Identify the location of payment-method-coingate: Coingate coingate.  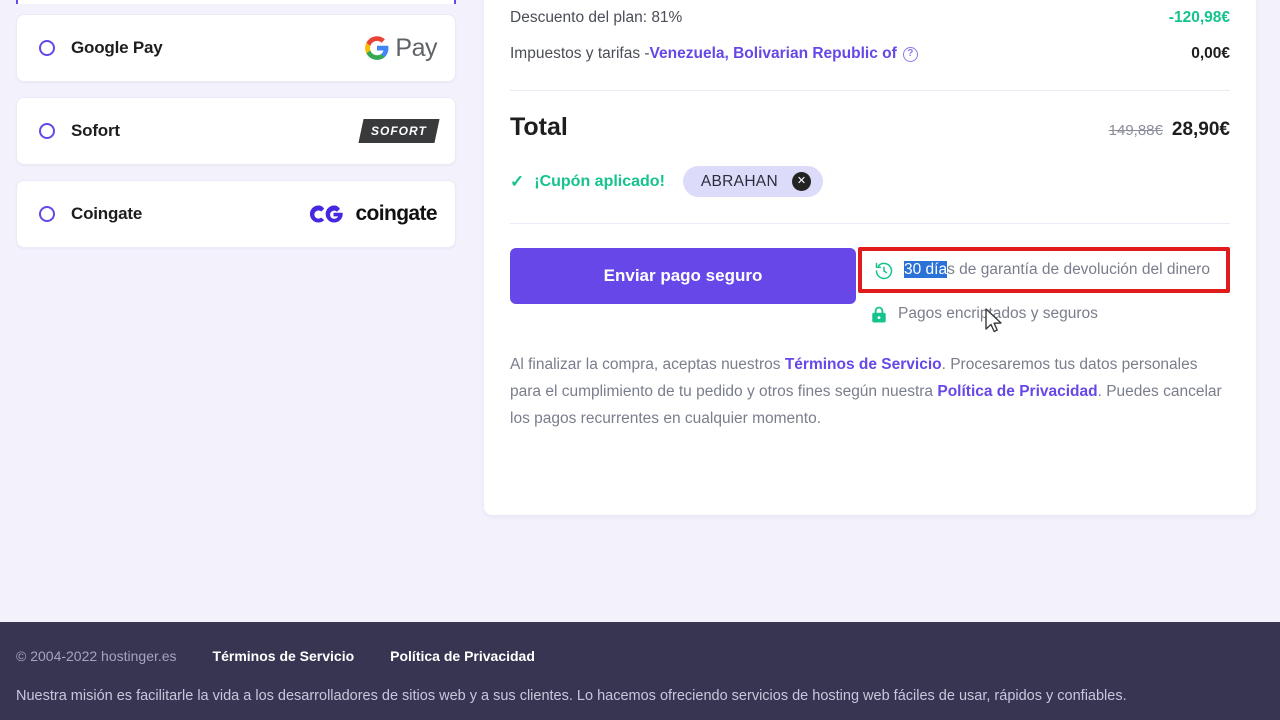
(236, 214).